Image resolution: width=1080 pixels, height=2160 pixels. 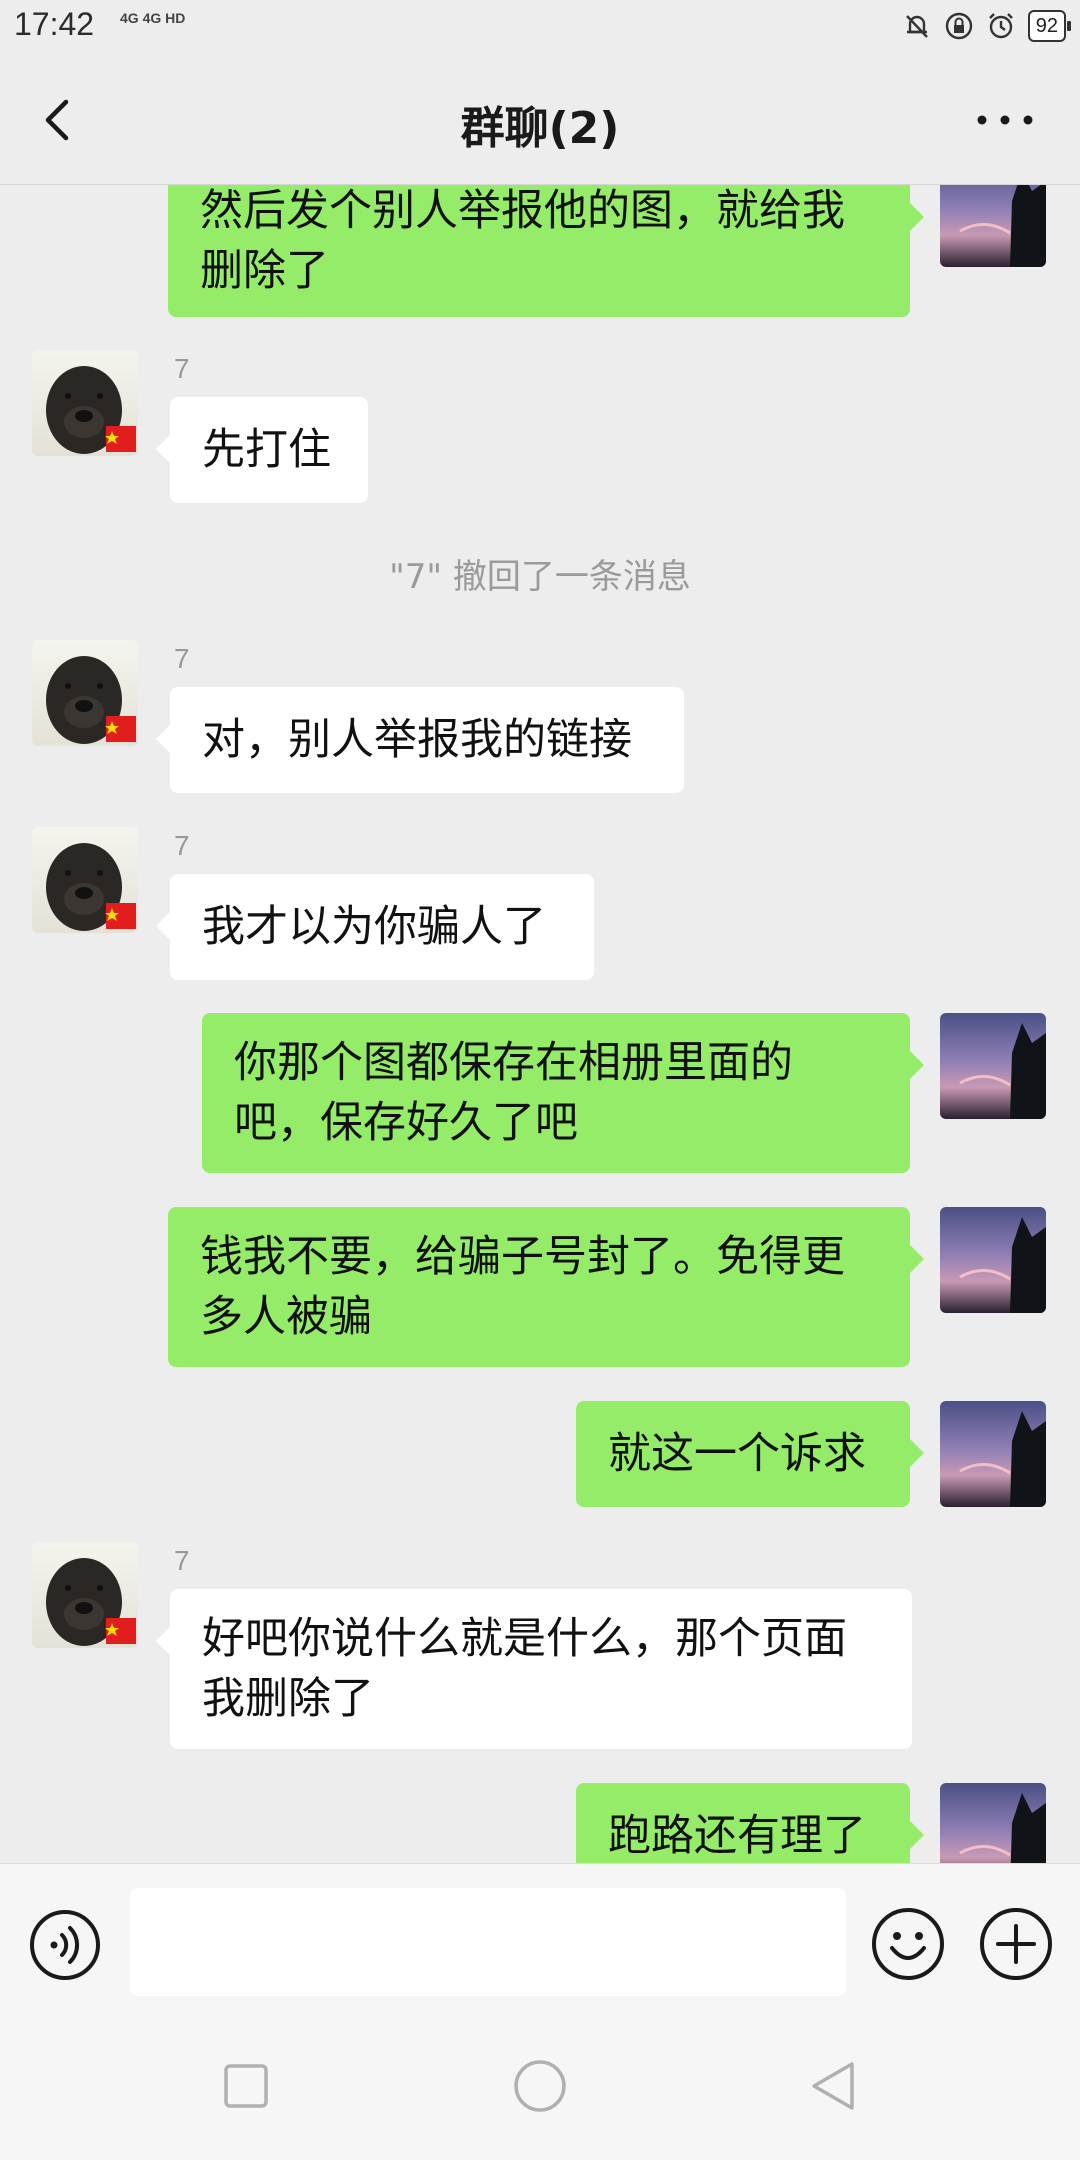 I want to click on status-icons: 92, so click(x=987, y=26).